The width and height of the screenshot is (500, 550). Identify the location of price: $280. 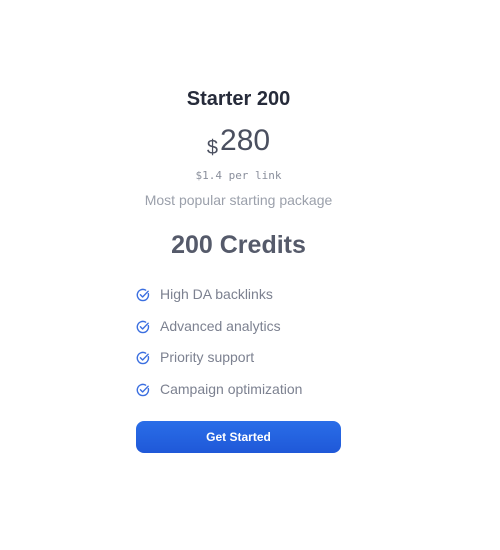
(238, 142).